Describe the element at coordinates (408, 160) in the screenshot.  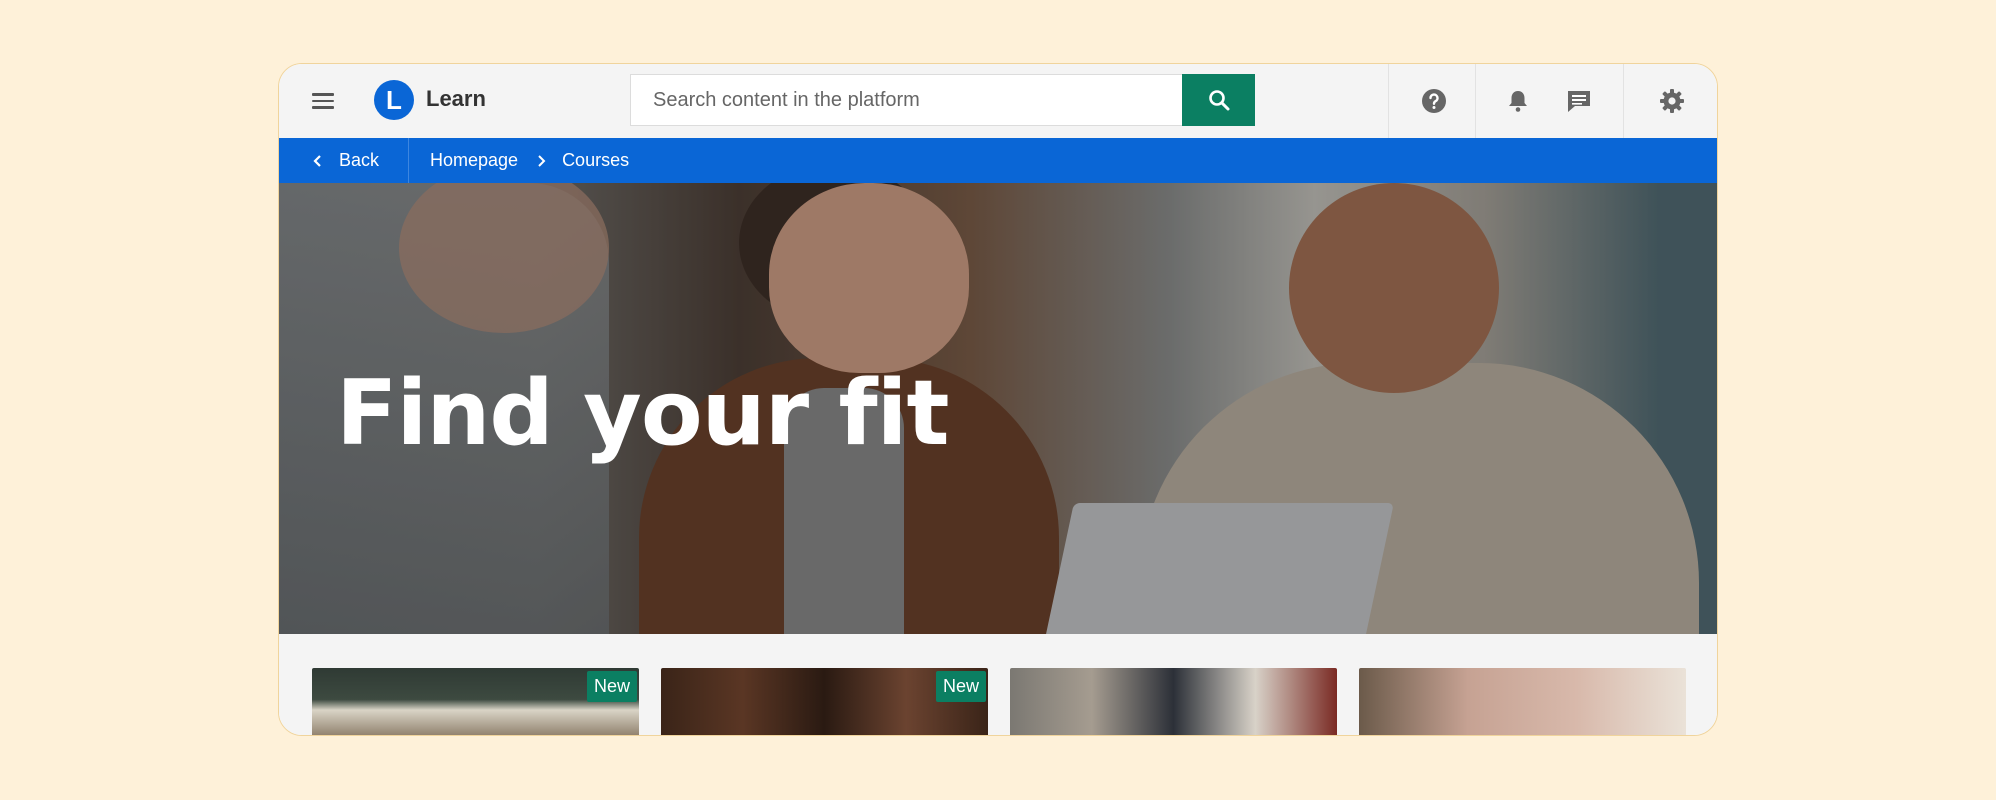
I see `breadcrumb-divider` at that location.